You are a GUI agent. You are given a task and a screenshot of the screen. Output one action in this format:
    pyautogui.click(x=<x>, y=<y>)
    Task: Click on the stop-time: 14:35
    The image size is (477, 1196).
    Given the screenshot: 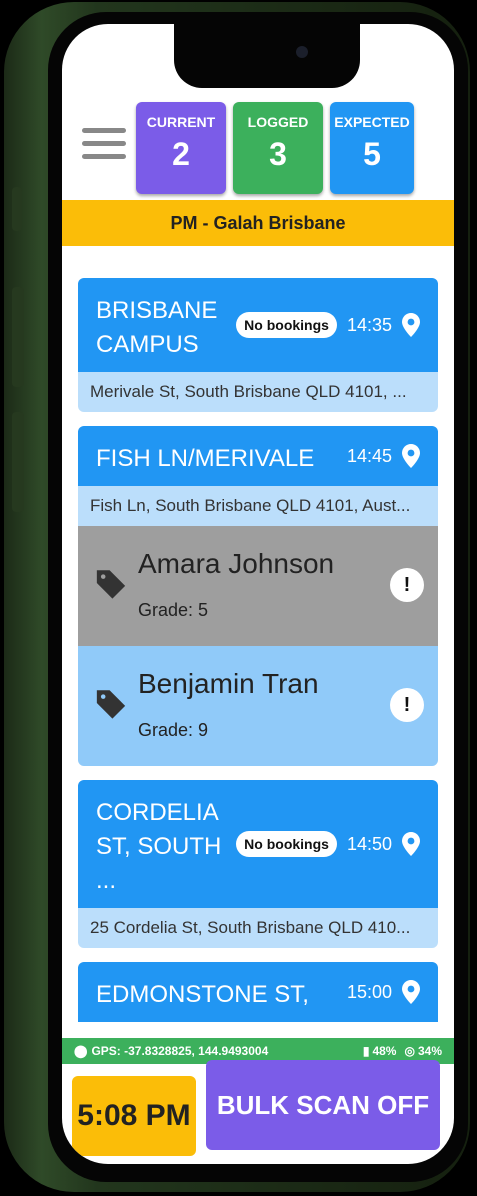 What is the action you would take?
    pyautogui.click(x=369, y=324)
    